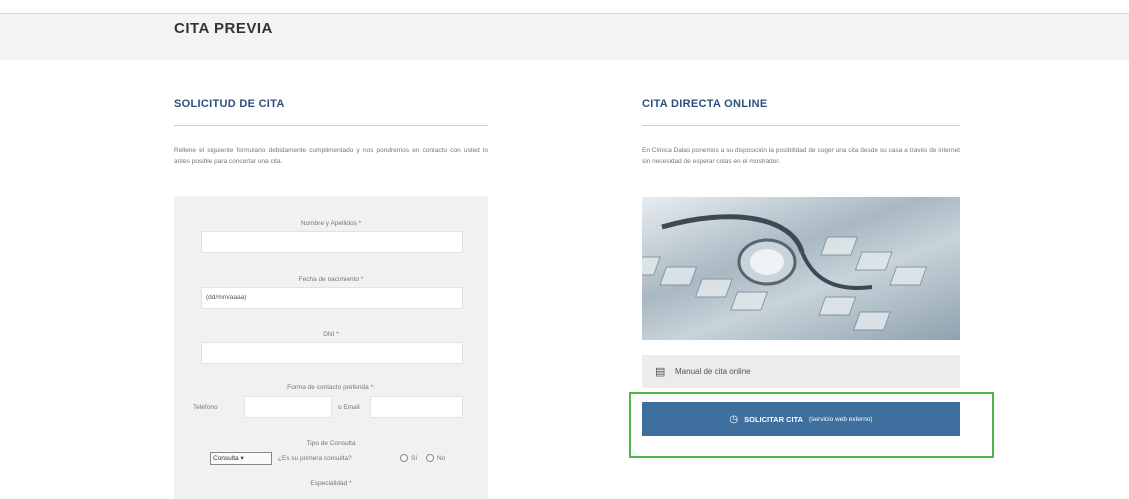 The image size is (1129, 499). What do you see at coordinates (332, 353) in the screenshot?
I see `dni-input` at bounding box center [332, 353].